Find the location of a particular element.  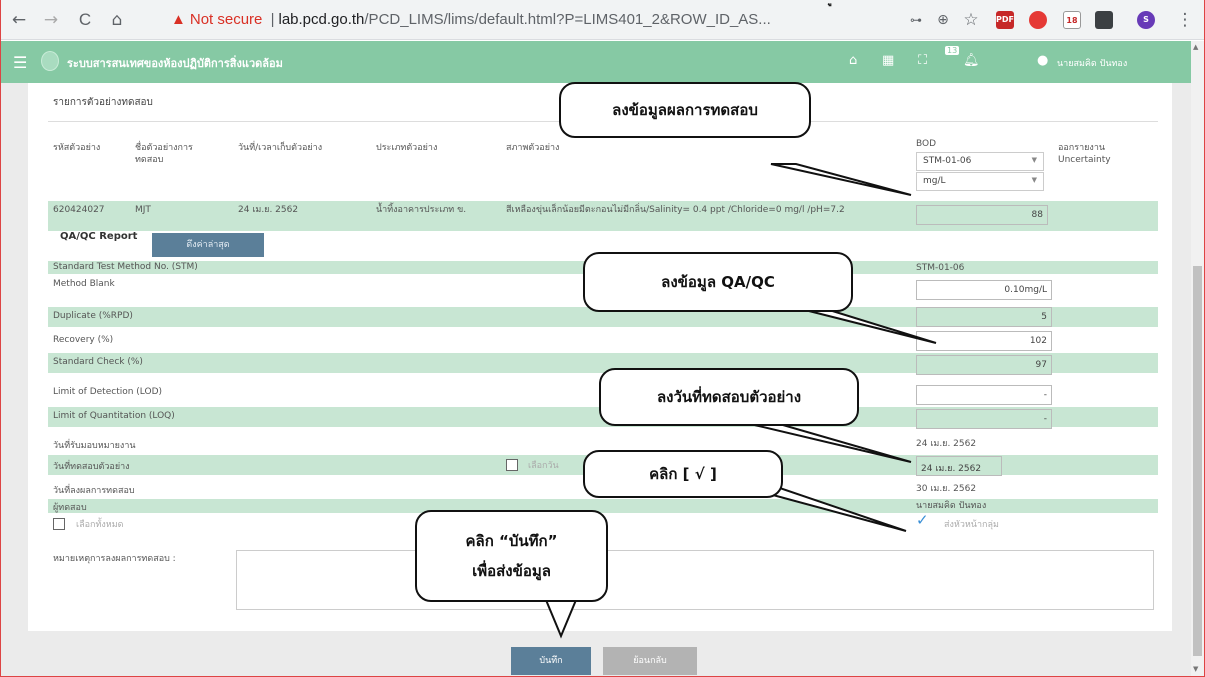

remark-label: หมายเหตุการลงผลการทดสอบ : is located at coordinates (114, 559).